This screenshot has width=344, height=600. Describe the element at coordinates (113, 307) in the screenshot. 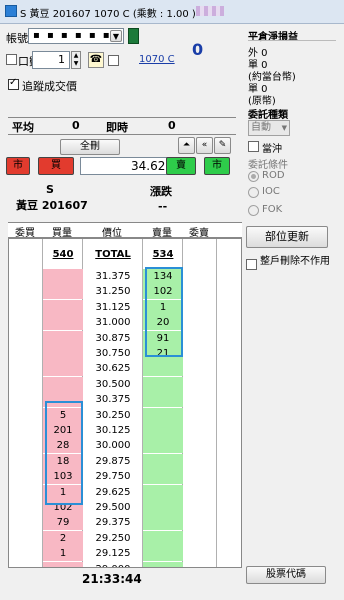

I see `price-cell: 31.125` at that location.